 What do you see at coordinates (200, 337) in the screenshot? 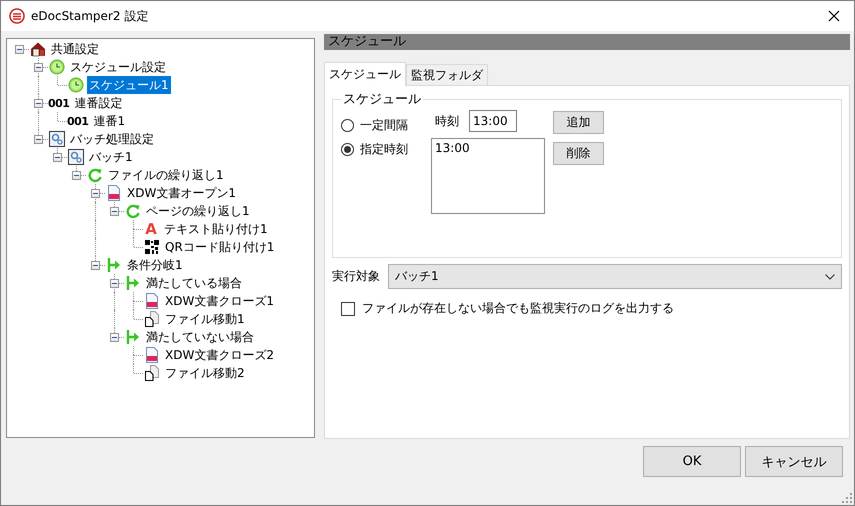
I see `tree-item: 満たしていない場合` at bounding box center [200, 337].